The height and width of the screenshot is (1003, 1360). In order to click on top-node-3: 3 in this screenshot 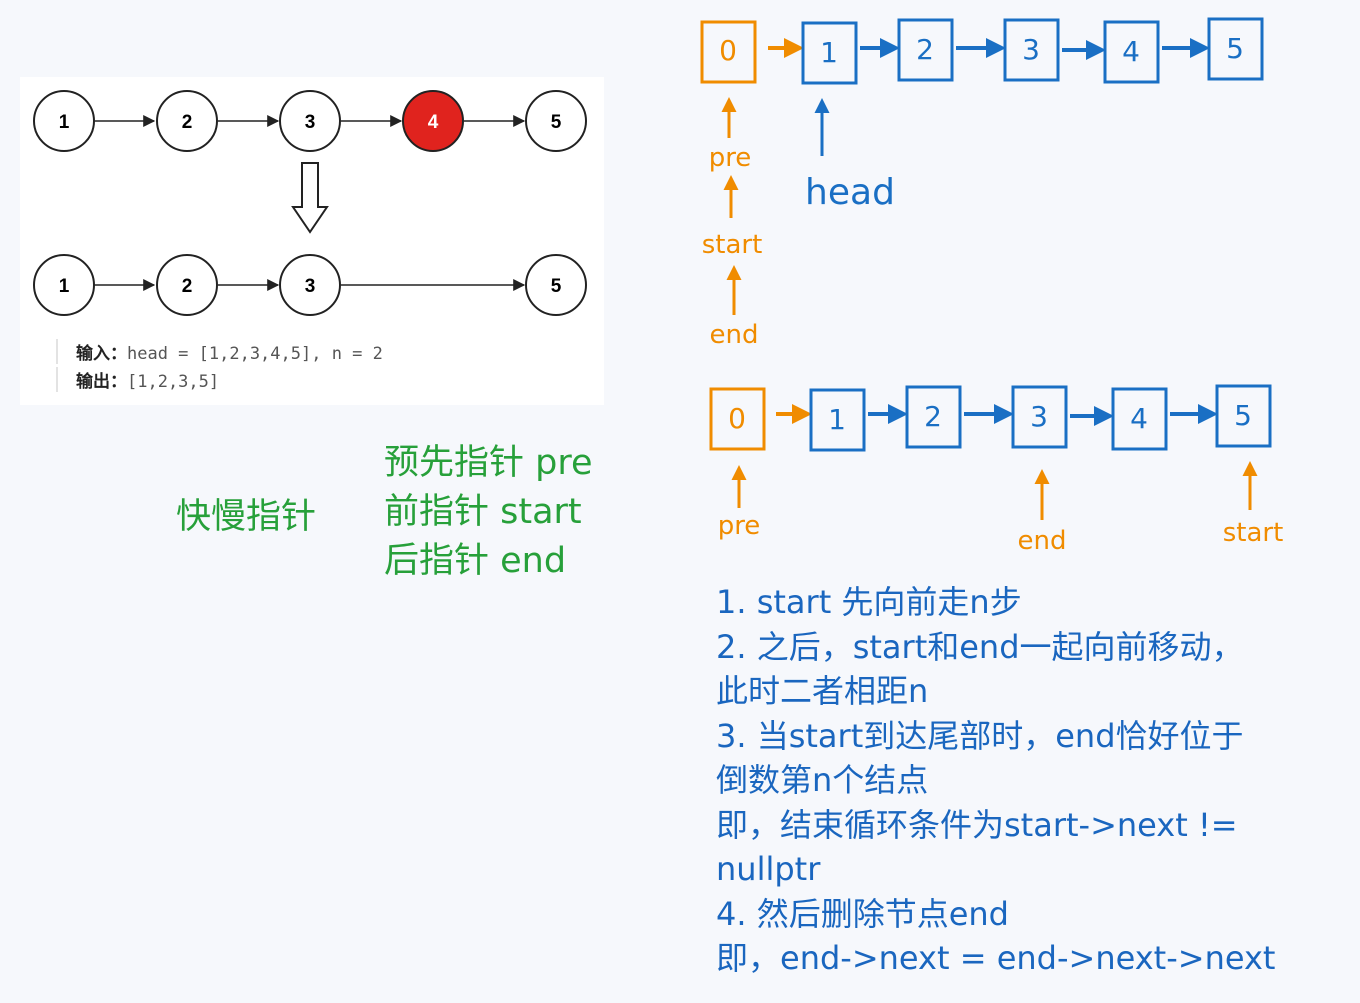, I will do `click(1031, 50)`.